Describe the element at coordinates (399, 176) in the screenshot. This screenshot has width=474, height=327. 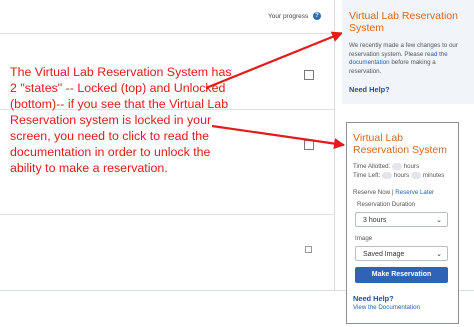
I see `time-left-row: Time Left: hours minutes` at that location.